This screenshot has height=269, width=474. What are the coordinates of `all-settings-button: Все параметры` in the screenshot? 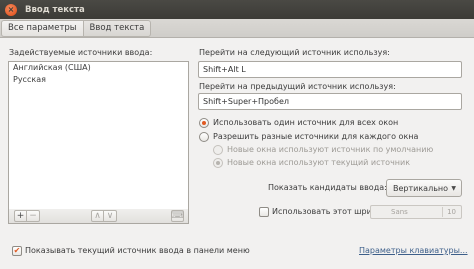 It's located at (42, 28).